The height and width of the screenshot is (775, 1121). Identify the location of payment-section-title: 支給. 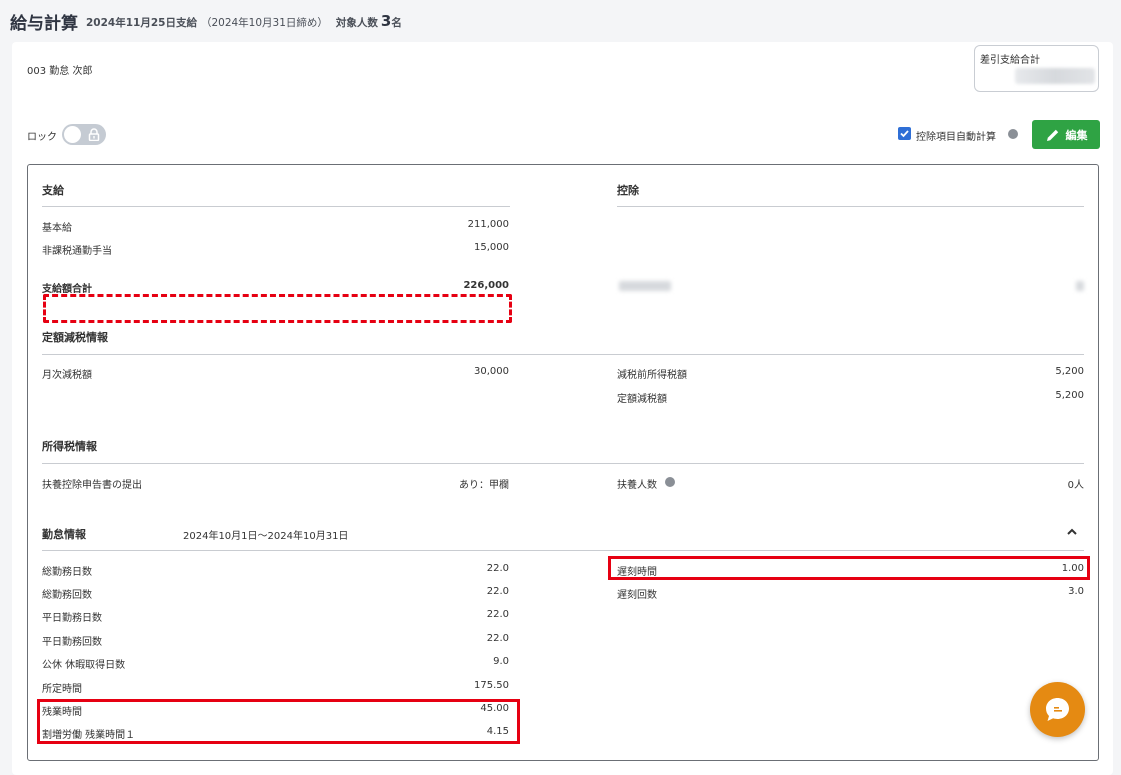
(53, 190).